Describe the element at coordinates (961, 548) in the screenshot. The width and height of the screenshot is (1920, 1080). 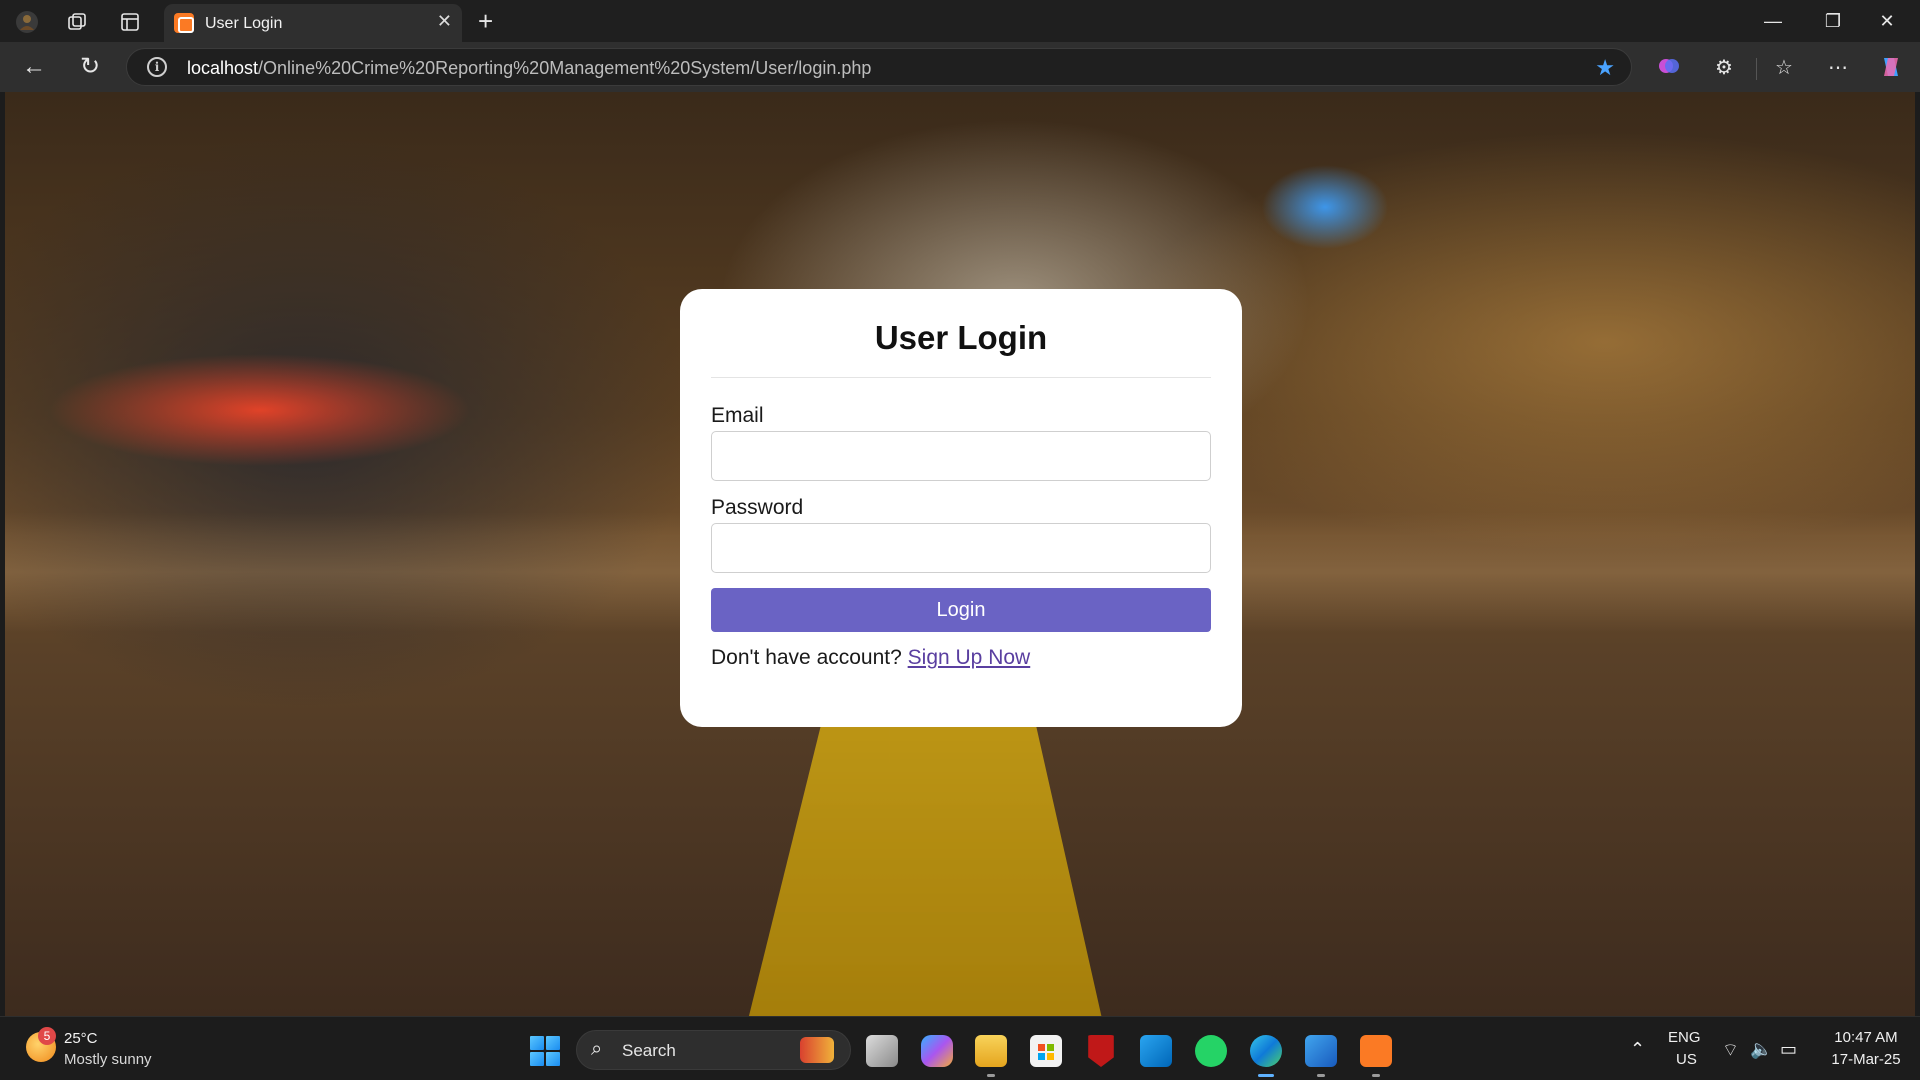
I see `password-field` at that location.